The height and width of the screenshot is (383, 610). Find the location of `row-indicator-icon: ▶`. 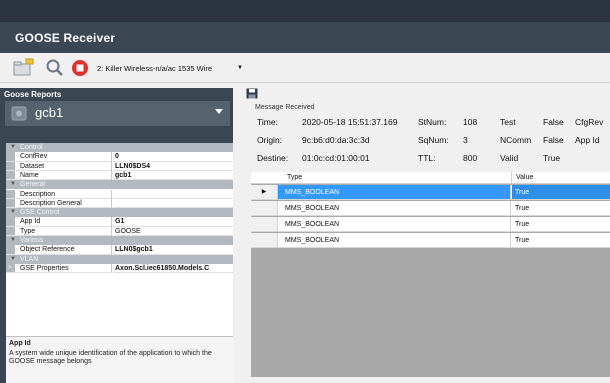

row-indicator-icon: ▶ is located at coordinates (264, 192).